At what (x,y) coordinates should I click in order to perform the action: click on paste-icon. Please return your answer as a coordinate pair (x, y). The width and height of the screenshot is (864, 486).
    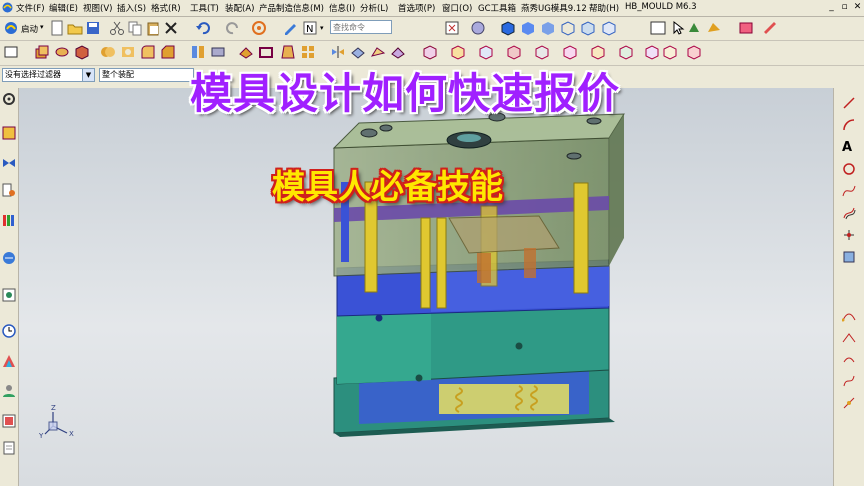
    Looking at the image, I should click on (153, 28).